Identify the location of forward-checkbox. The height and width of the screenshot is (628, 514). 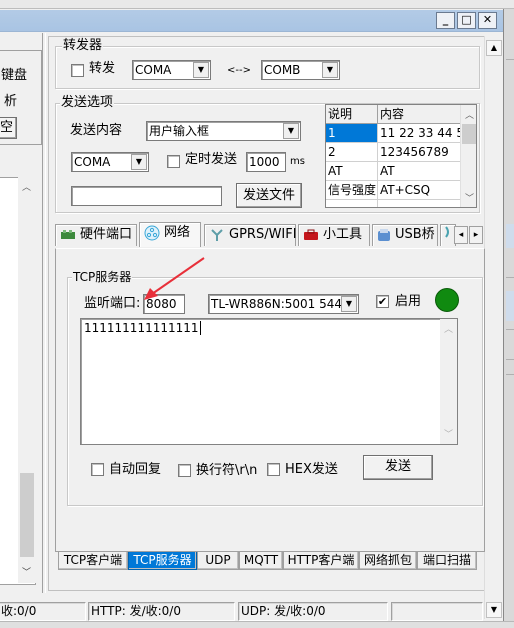
(77, 70).